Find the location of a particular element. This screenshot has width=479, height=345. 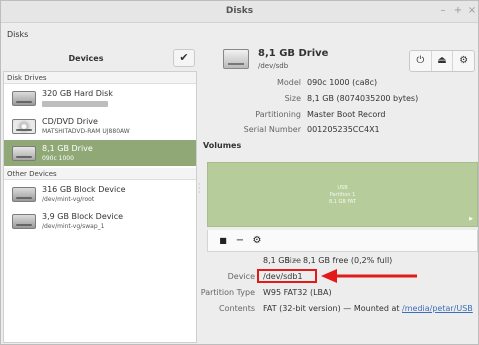

devices-header: Devices ✔ is located at coordinates (100, 59).